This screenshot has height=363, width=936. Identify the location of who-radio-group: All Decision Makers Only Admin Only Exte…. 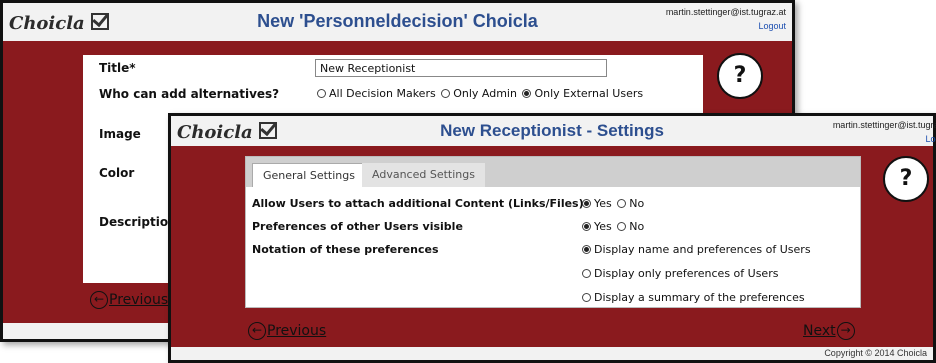
(479, 93).